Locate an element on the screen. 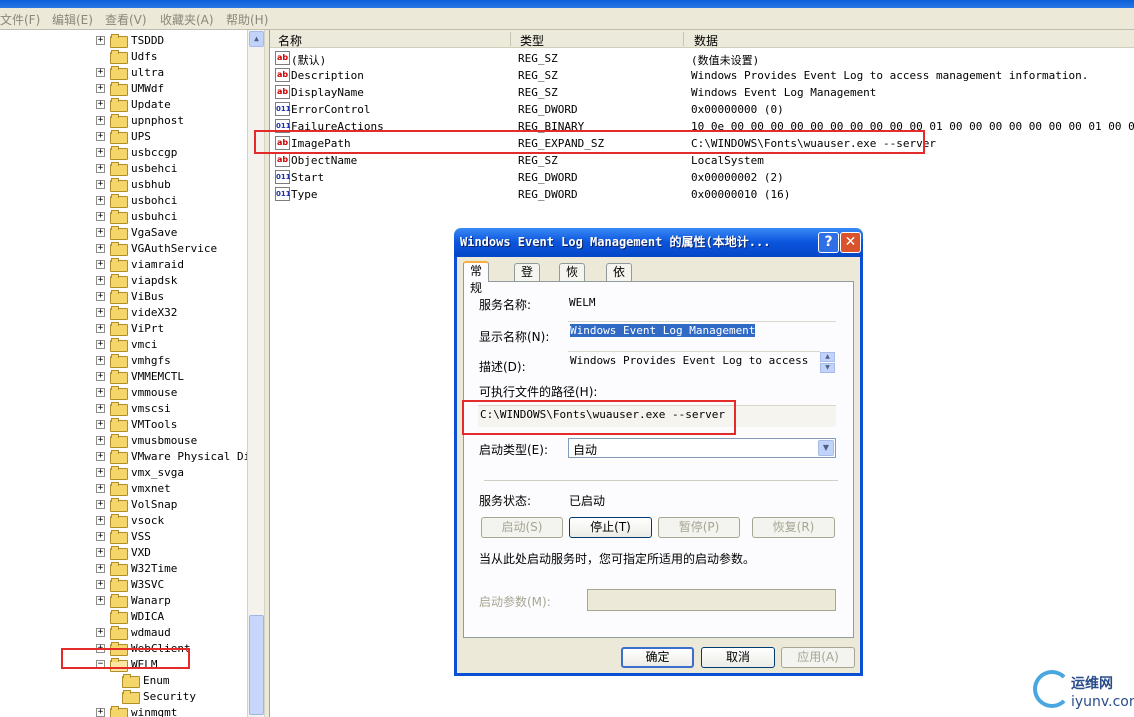  tree-item: + VXD is located at coordinates (123, 552).